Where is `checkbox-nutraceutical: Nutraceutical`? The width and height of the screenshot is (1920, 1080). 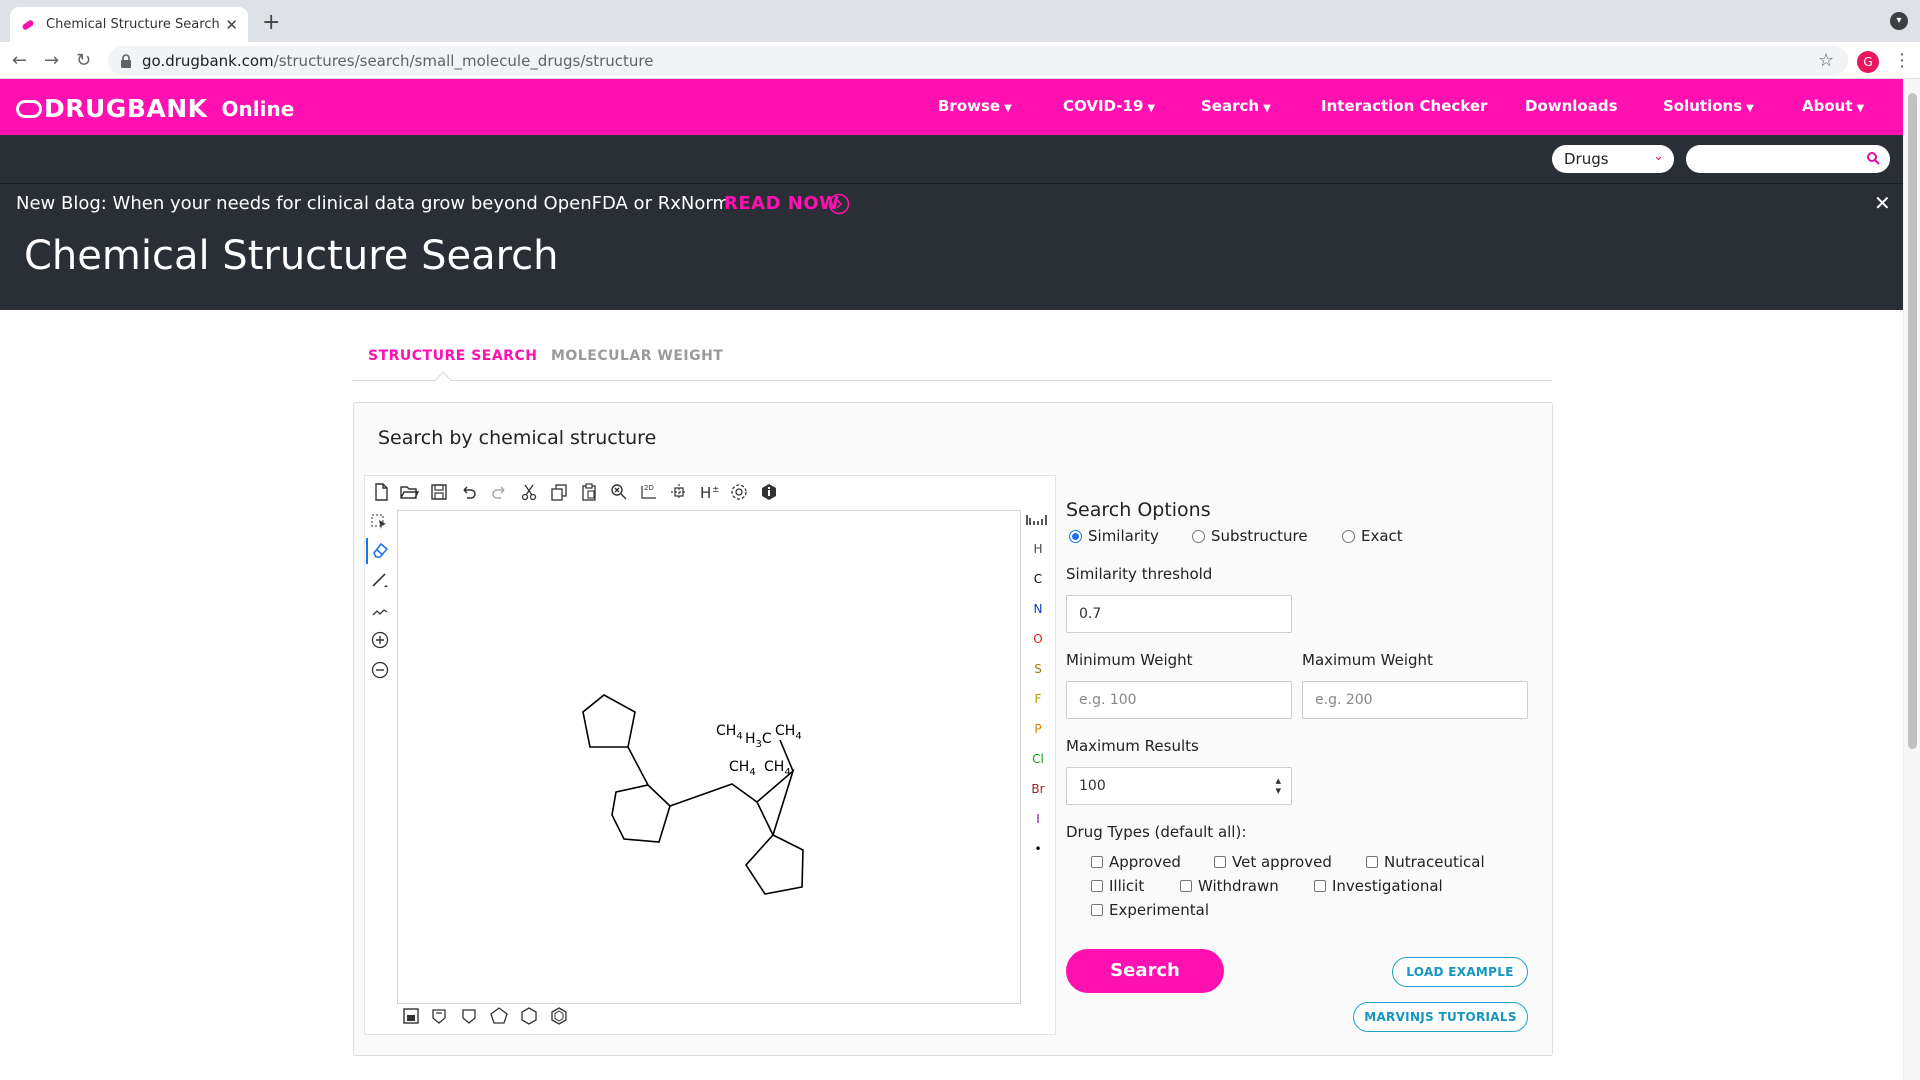
checkbox-nutraceutical: Nutraceutical is located at coordinates (1425, 862).